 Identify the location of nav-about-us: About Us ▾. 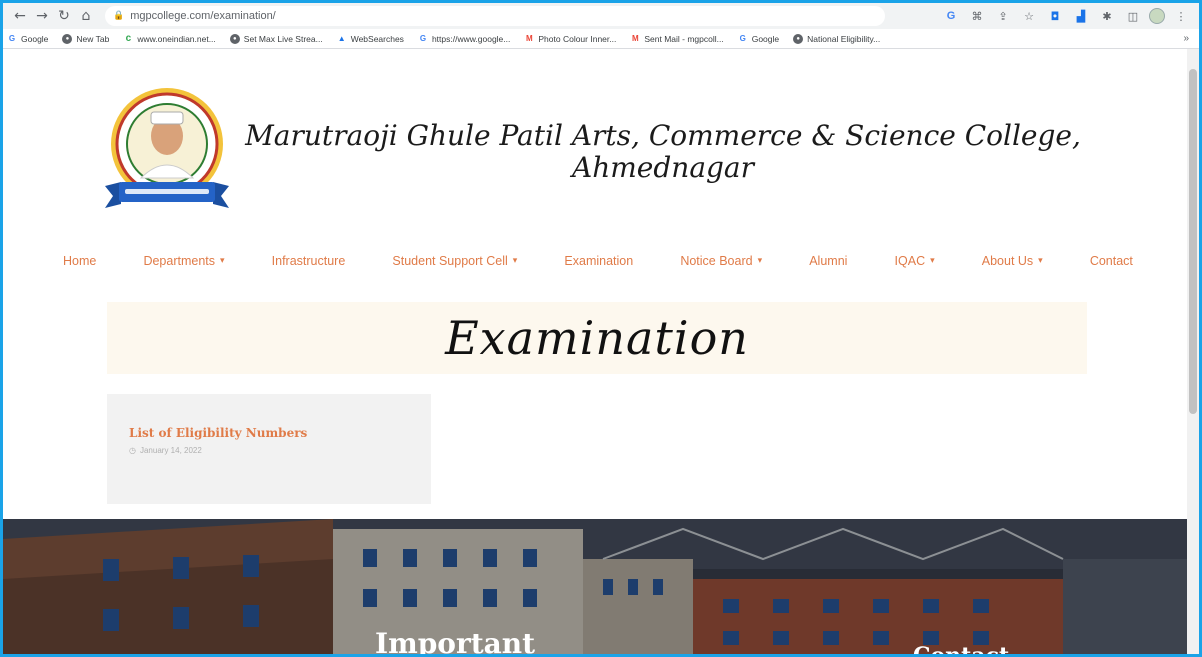
(1012, 261).